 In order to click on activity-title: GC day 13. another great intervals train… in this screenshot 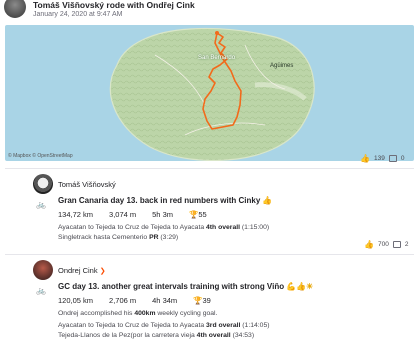, I will do `click(185, 286)`.